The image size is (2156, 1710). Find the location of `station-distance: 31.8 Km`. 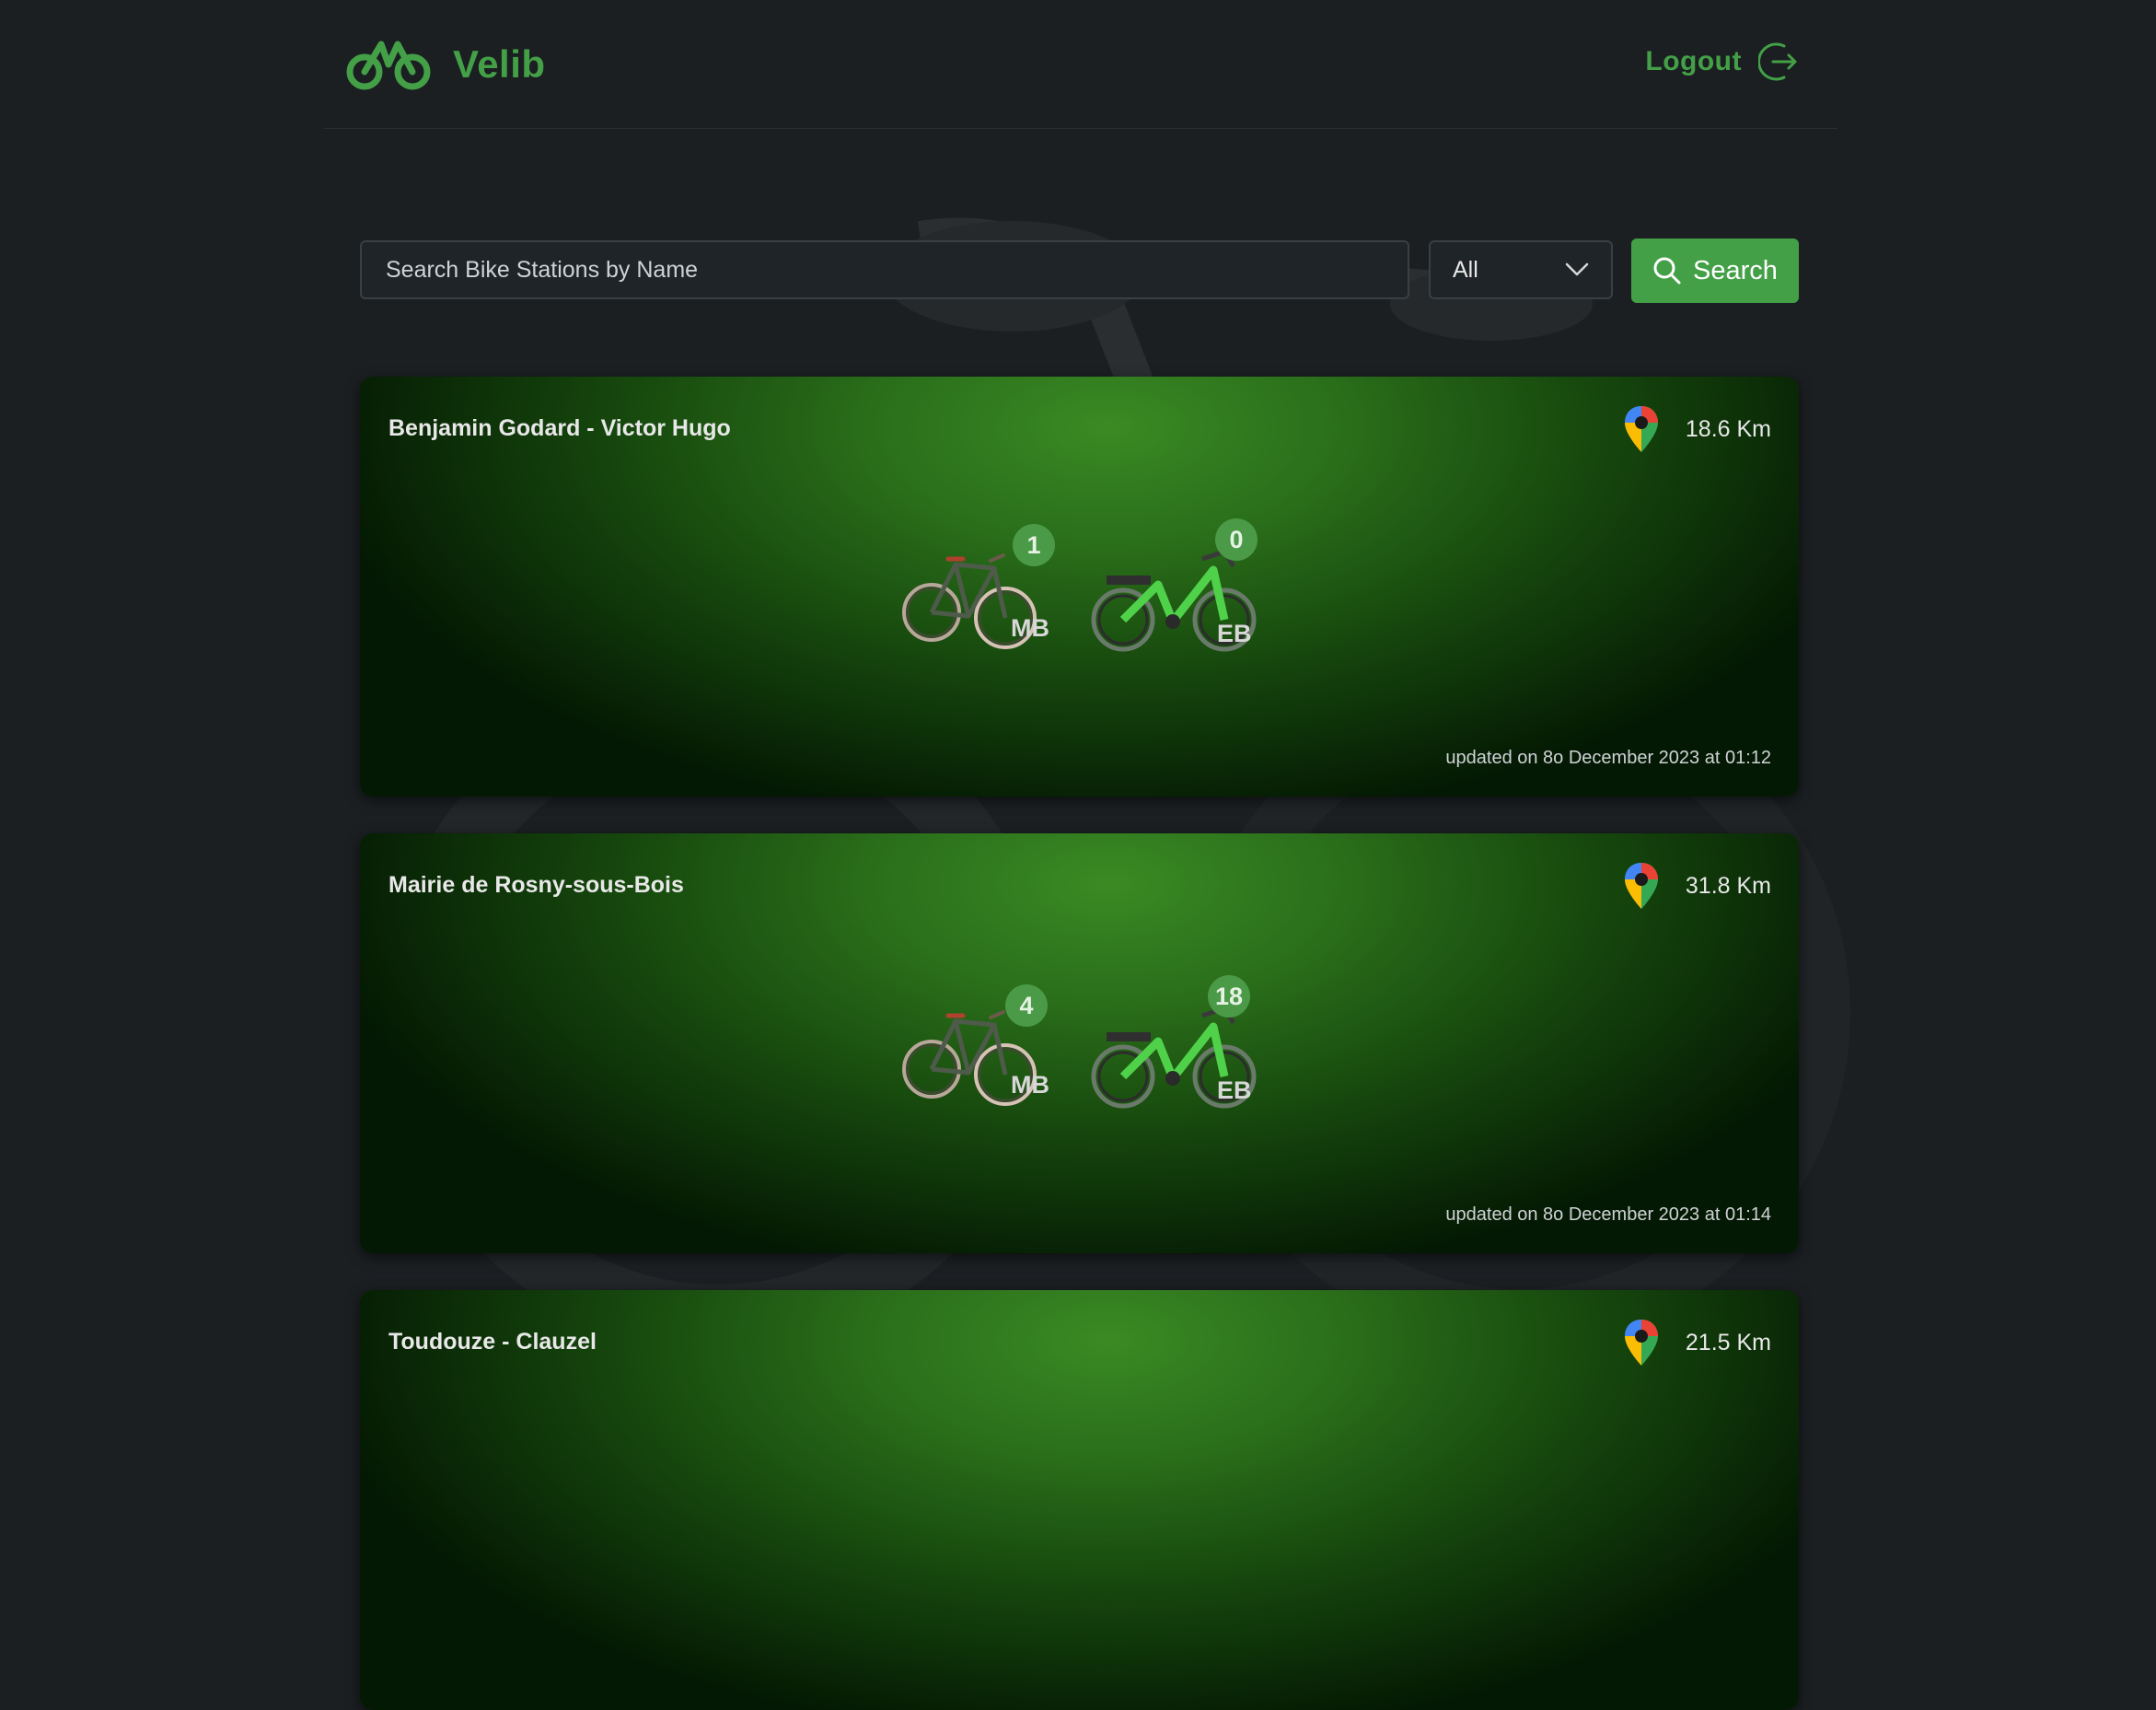

station-distance: 31.8 Km is located at coordinates (1728, 885).